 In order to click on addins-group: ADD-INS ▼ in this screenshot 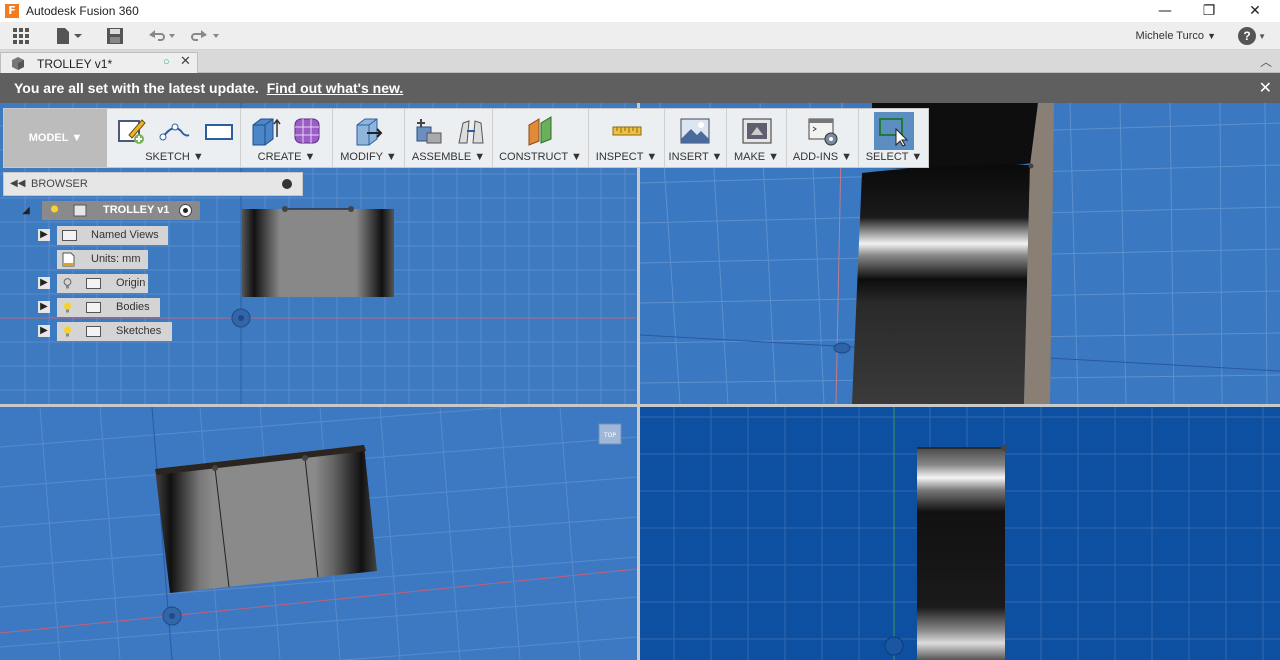, I will do `click(823, 138)`.